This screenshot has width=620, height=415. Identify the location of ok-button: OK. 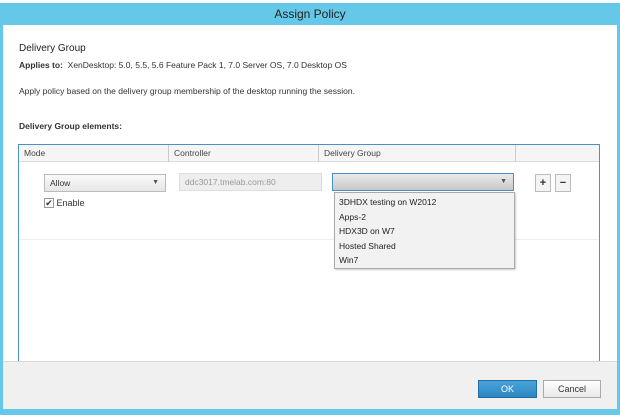
(507, 389).